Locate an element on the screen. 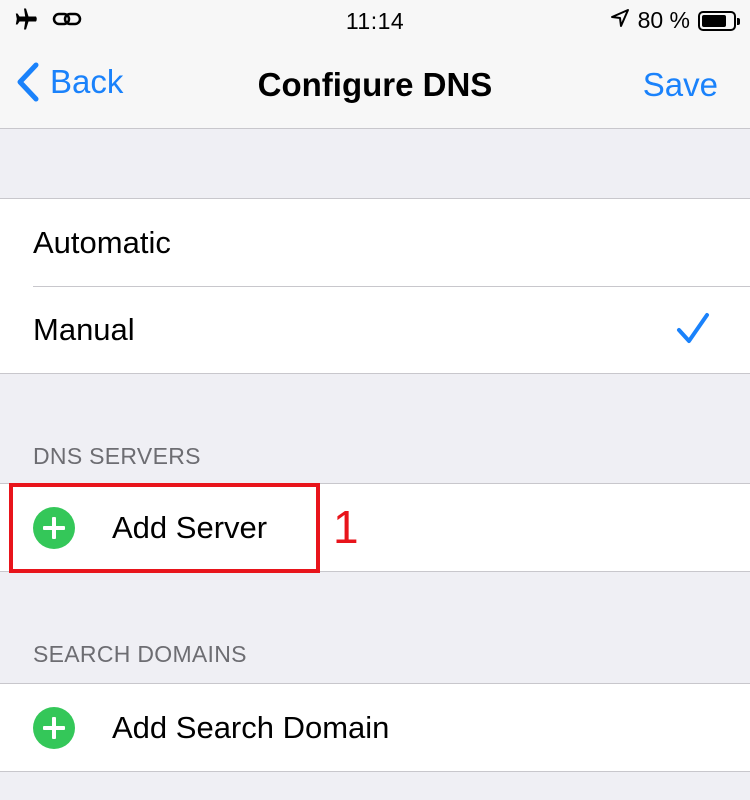 Image resolution: width=750 pixels, height=800 pixels. add-server-button: Add Server is located at coordinates (375, 527).